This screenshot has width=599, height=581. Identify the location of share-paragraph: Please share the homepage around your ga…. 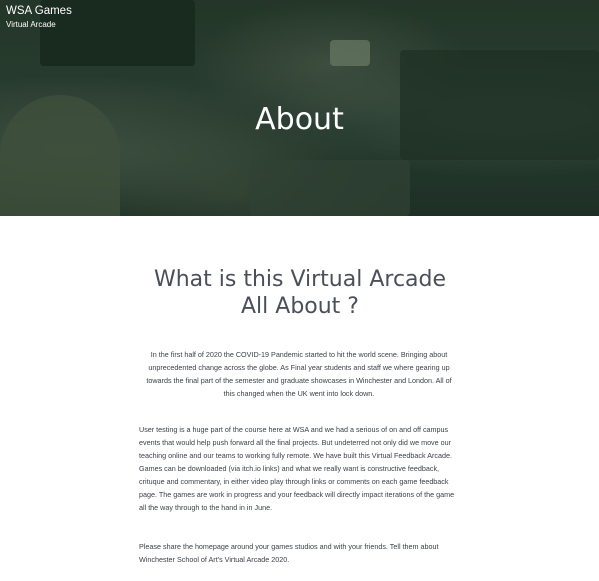
(289, 553).